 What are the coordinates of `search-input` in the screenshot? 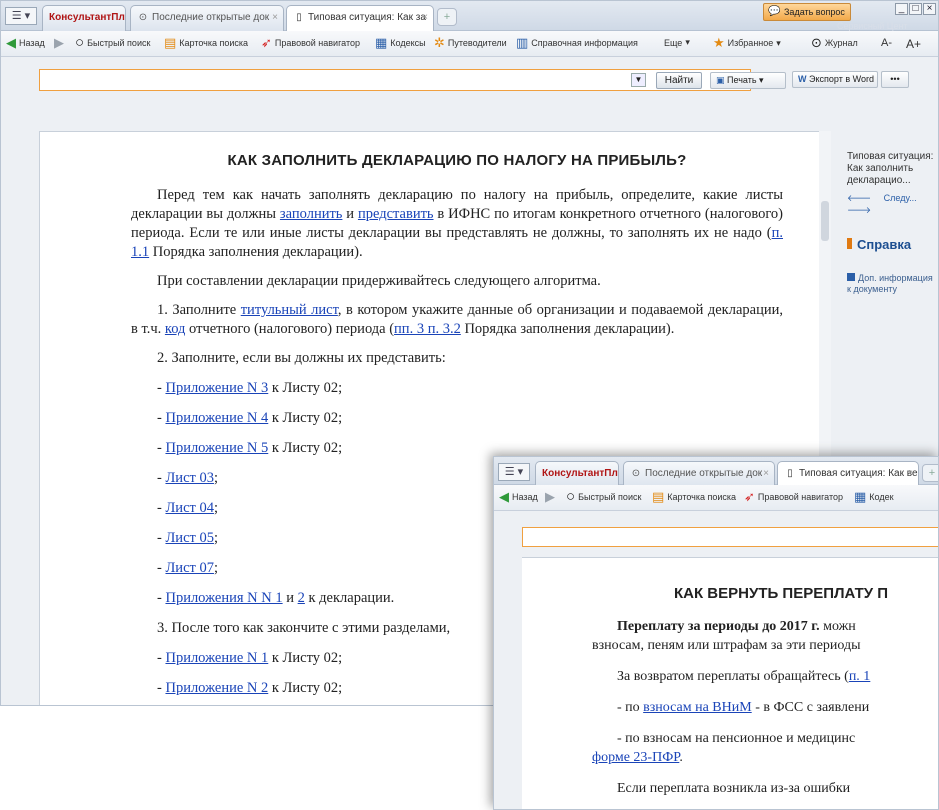 It's located at (730, 537).